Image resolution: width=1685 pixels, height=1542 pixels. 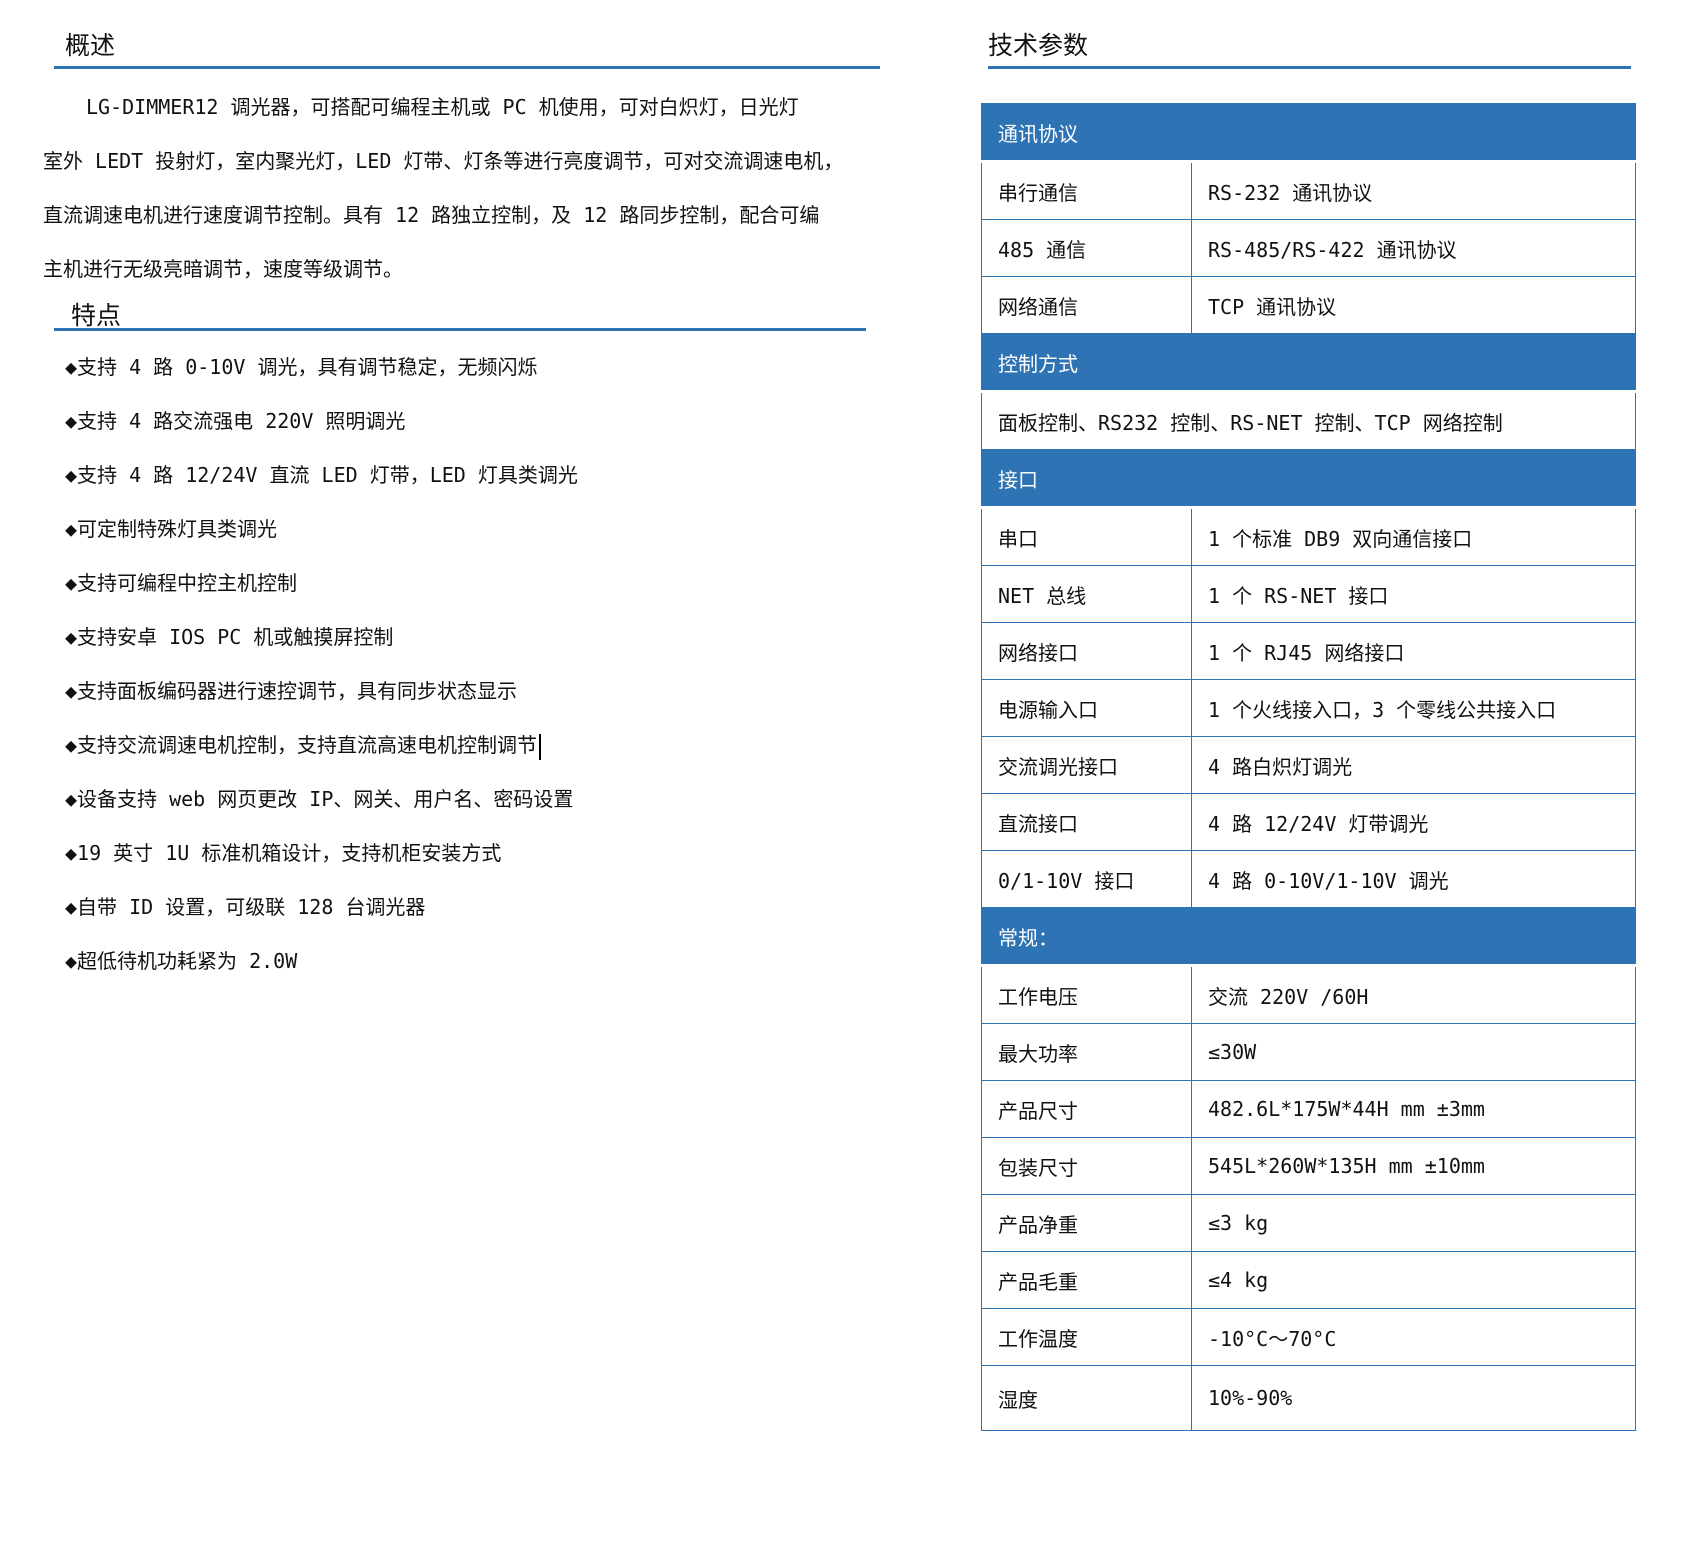 I want to click on feature-item: ◆支持面板编码器进行速控调节，具有同步状态显示, so click(x=291, y=691).